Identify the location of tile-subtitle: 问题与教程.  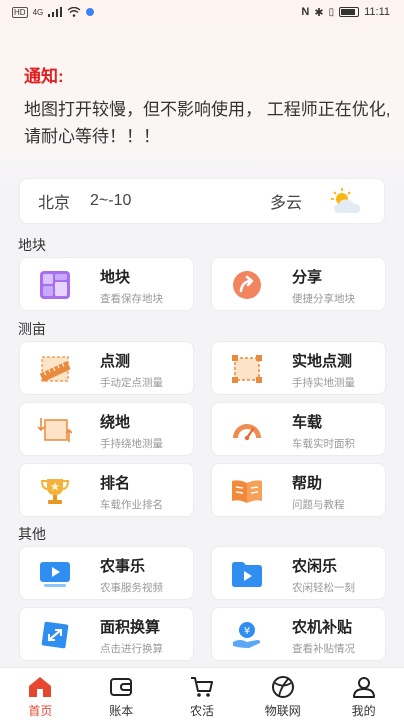
(318, 505).